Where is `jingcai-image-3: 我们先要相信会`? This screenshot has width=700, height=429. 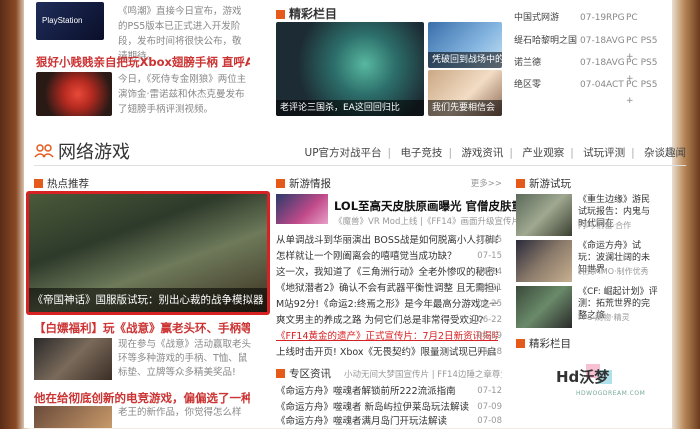
jingcai-image-3: 我们先要相信会 is located at coordinates (465, 93).